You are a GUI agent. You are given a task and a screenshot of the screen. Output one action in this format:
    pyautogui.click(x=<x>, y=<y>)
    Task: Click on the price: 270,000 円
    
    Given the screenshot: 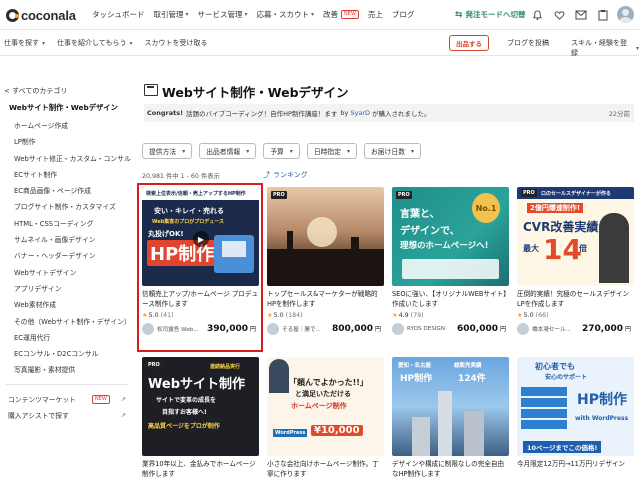 What is the action you would take?
    pyautogui.click(x=606, y=329)
    